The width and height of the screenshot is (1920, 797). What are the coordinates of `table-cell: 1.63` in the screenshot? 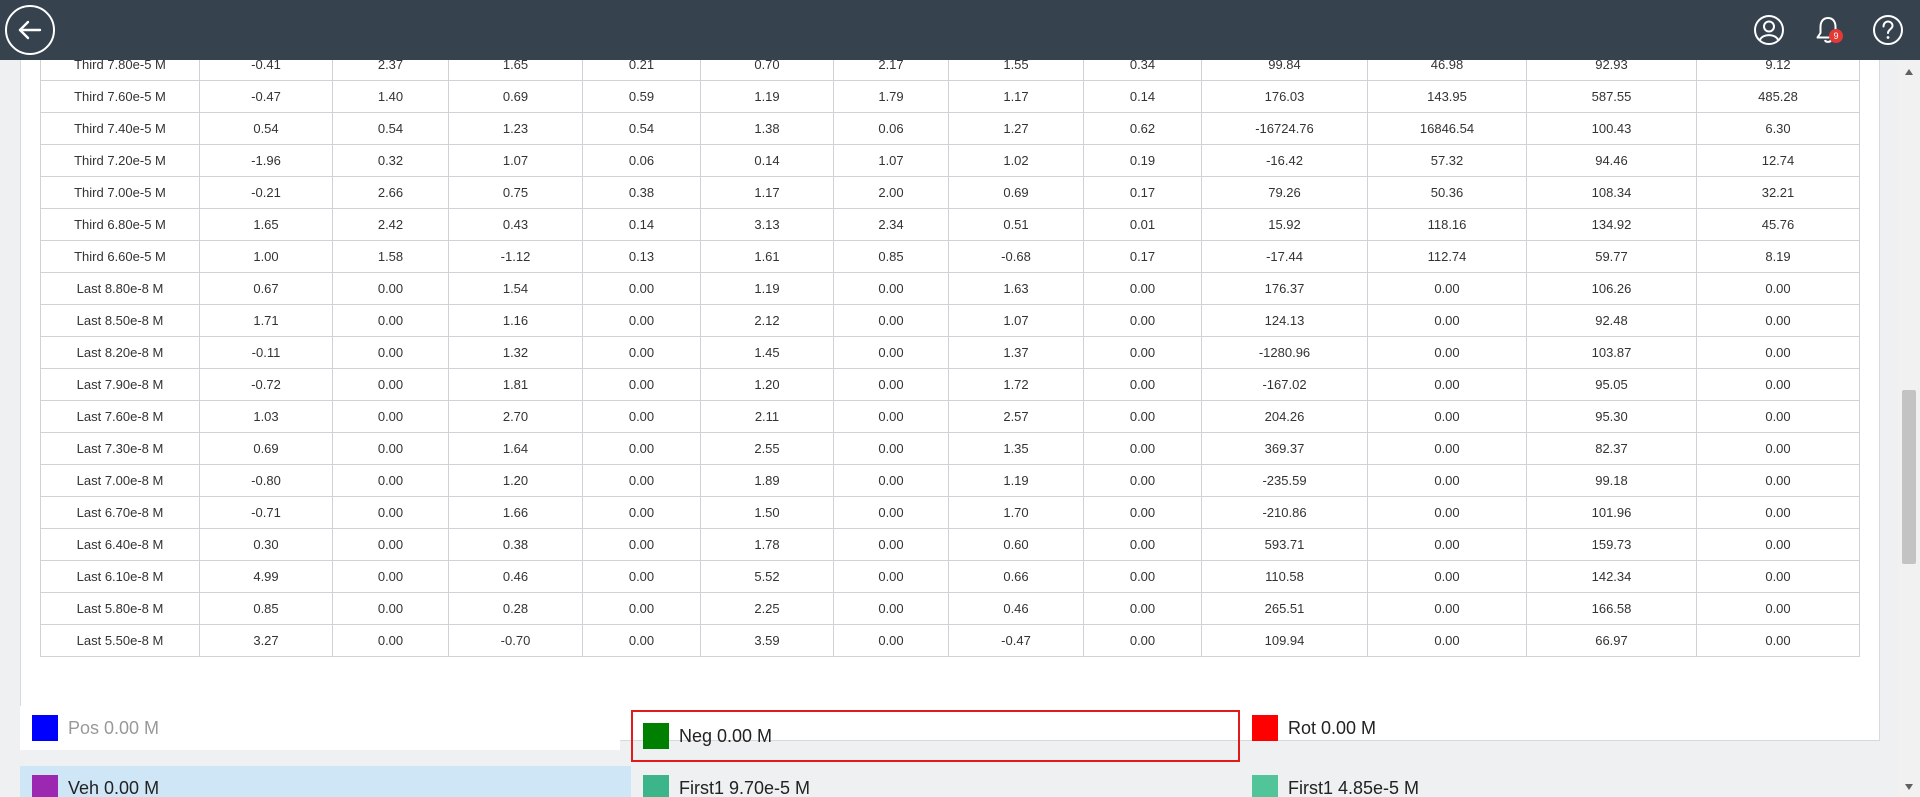 It's located at (1016, 288).